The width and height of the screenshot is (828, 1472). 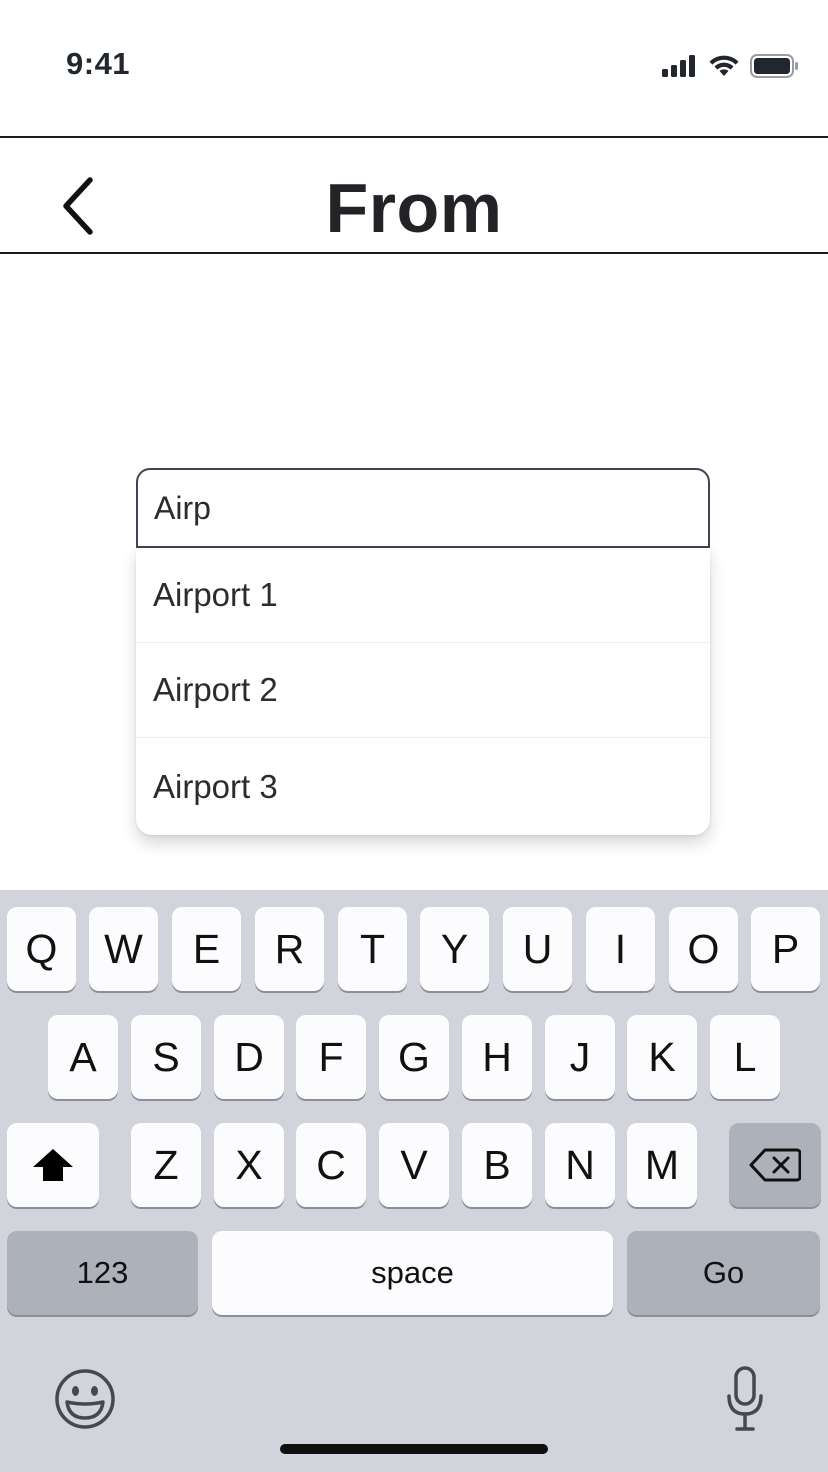 I want to click on key-n: N, so click(x=580, y=1165).